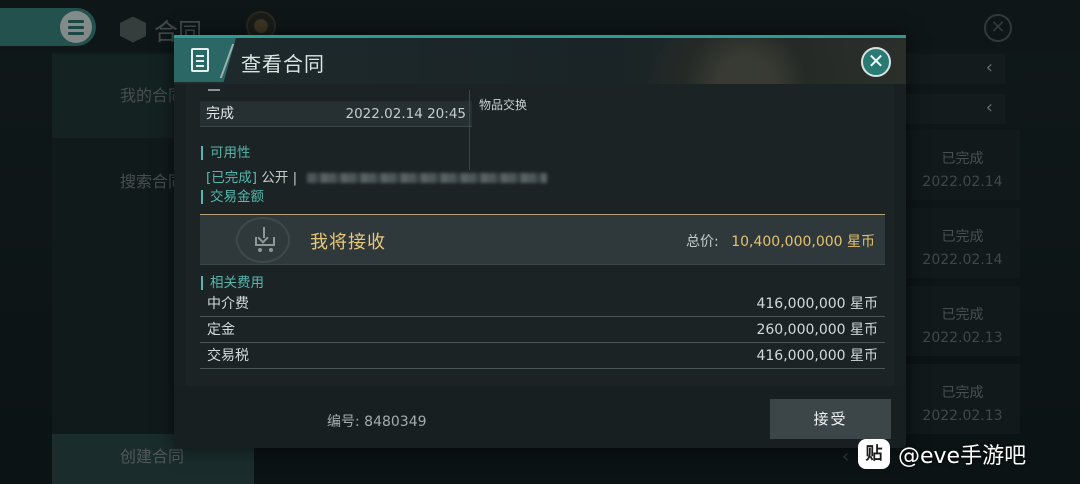  What do you see at coordinates (542, 356) in the screenshot?
I see `fee-row: 交易税 416,000,000 星币` at bounding box center [542, 356].